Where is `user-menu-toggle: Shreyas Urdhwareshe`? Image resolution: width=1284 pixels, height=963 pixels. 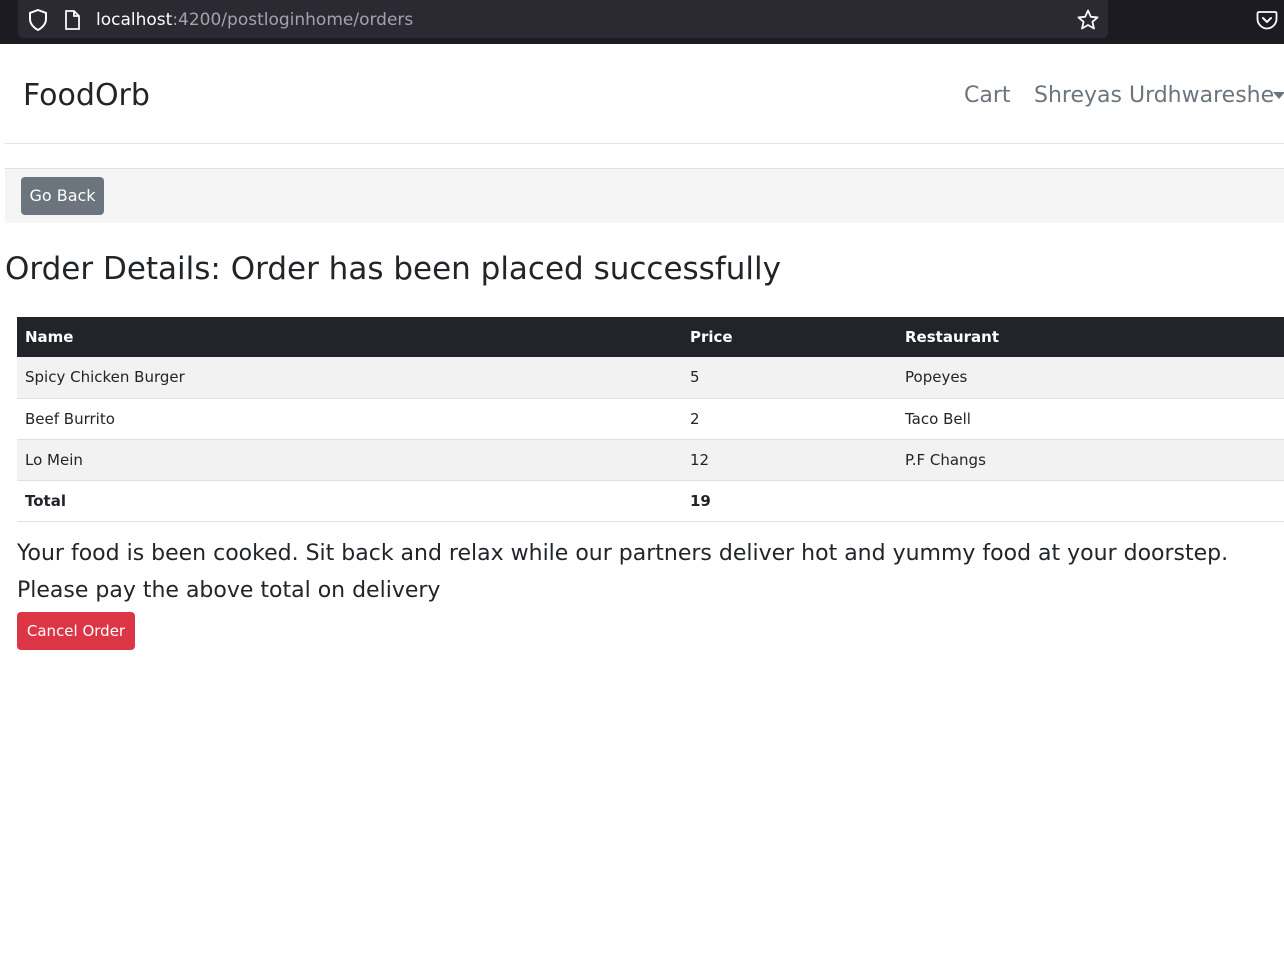 user-menu-toggle: Shreyas Urdhwareshe is located at coordinates (1154, 96).